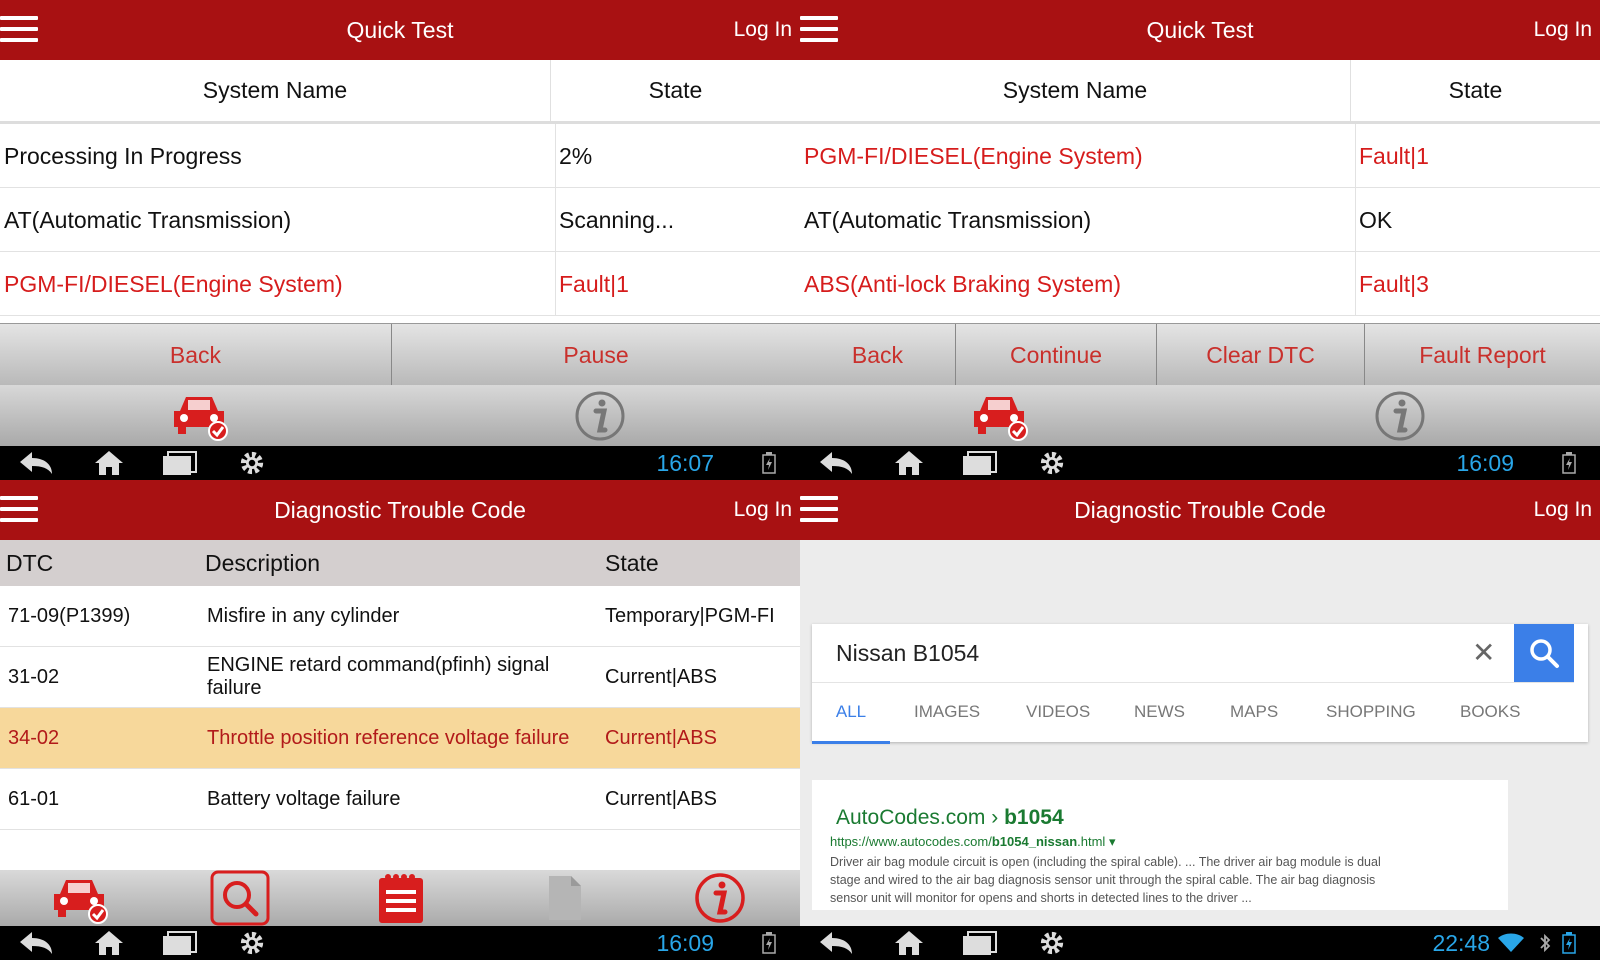 The width and height of the screenshot is (1600, 960). I want to click on tab-shopping: SHOPPING, so click(1371, 712).